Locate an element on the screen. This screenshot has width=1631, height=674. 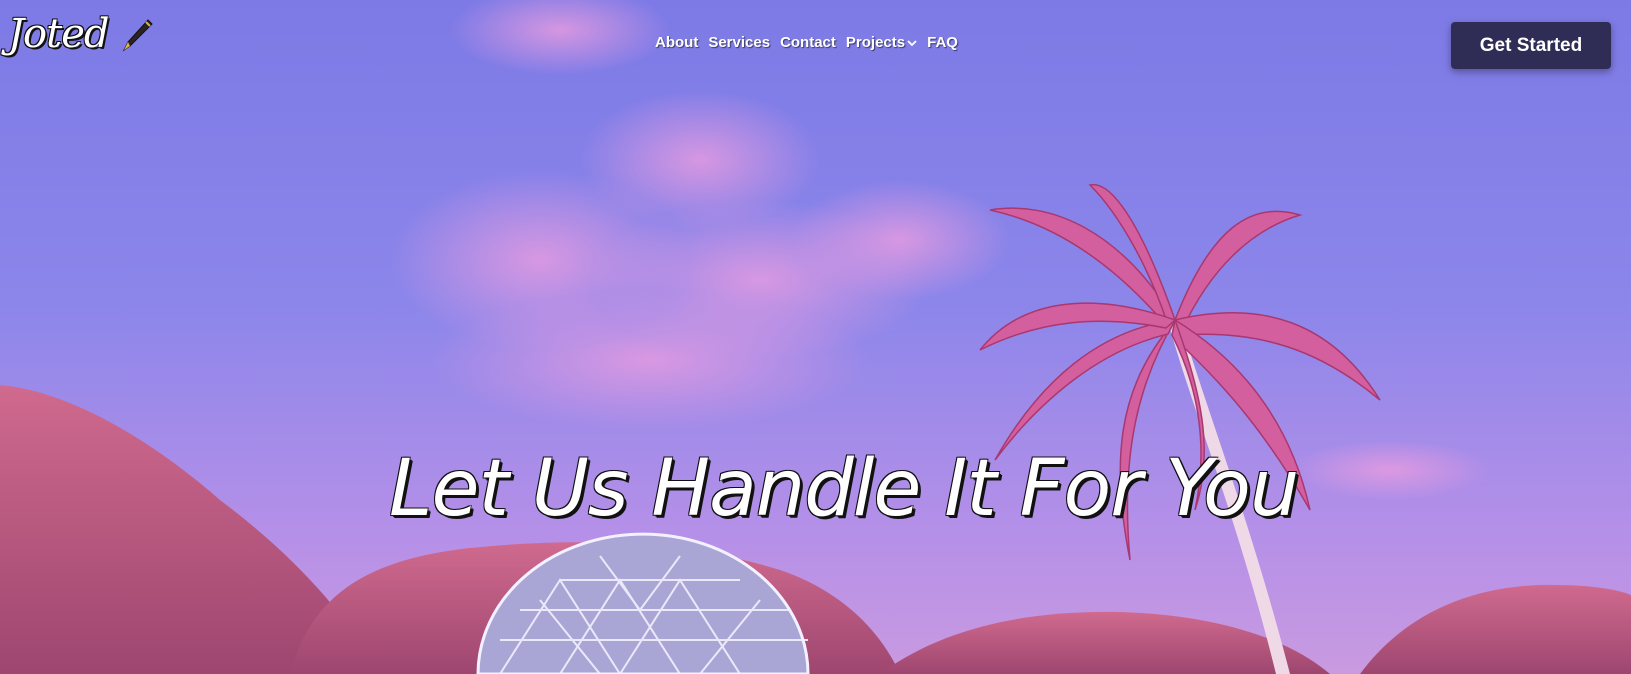
nav-link-projects-label: Projects is located at coordinates (875, 42).